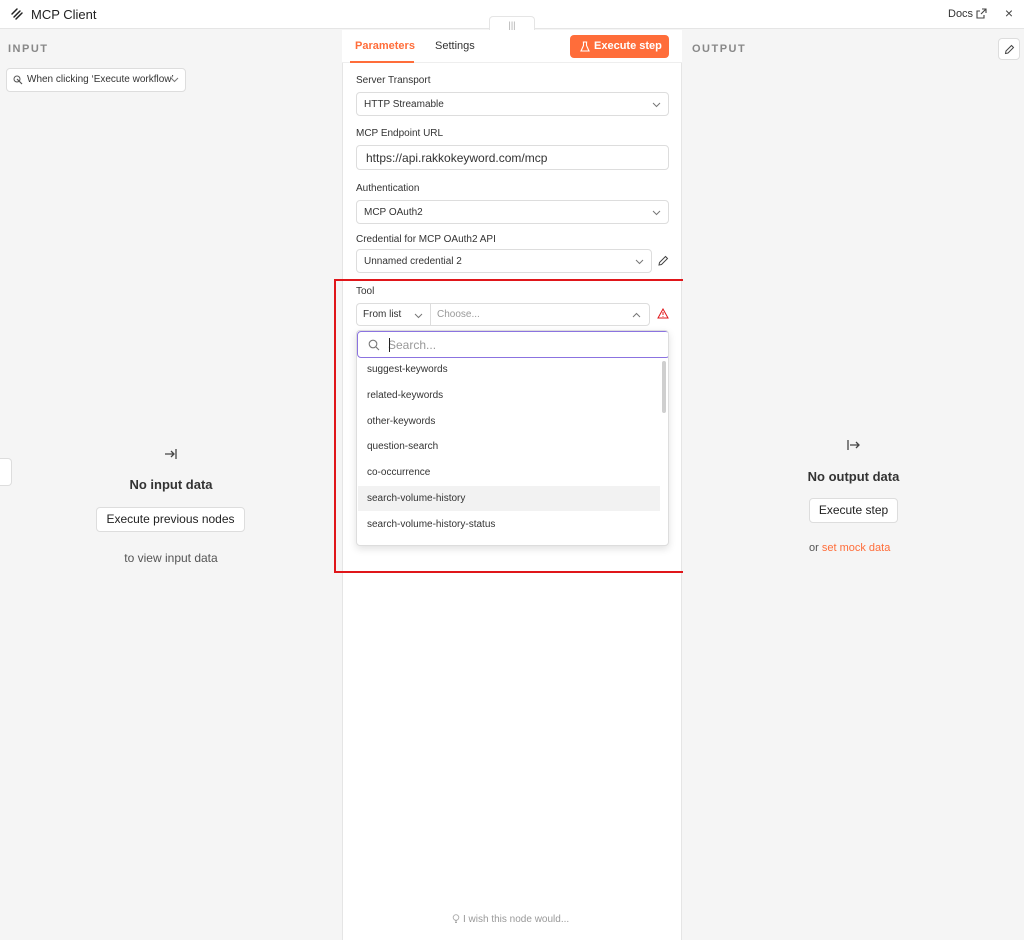 This screenshot has width=1024, height=940. What do you see at coordinates (382, 62) in the screenshot?
I see `active-tab-indicator` at bounding box center [382, 62].